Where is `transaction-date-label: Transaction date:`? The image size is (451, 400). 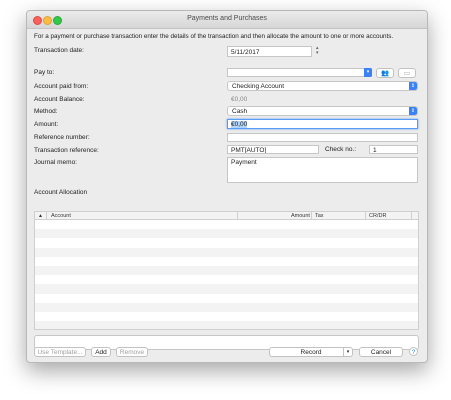 transaction-date-label: Transaction date: is located at coordinates (59, 50).